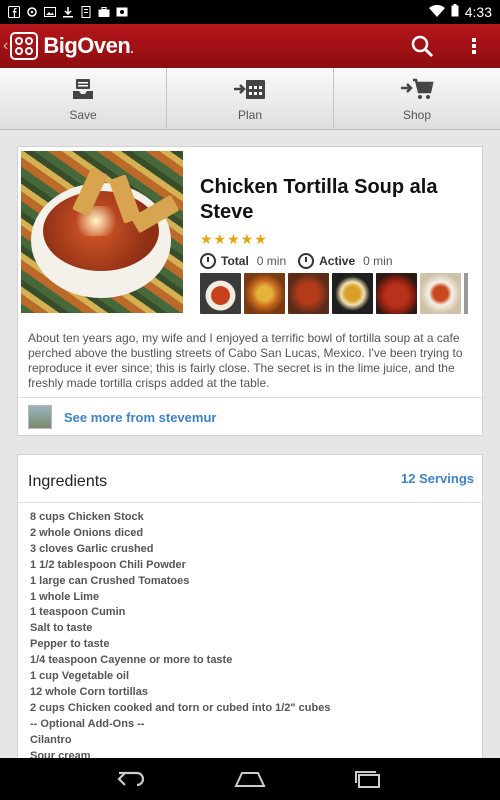  Describe the element at coordinates (83, 89) in the screenshot. I see `save-tray-icon` at that location.